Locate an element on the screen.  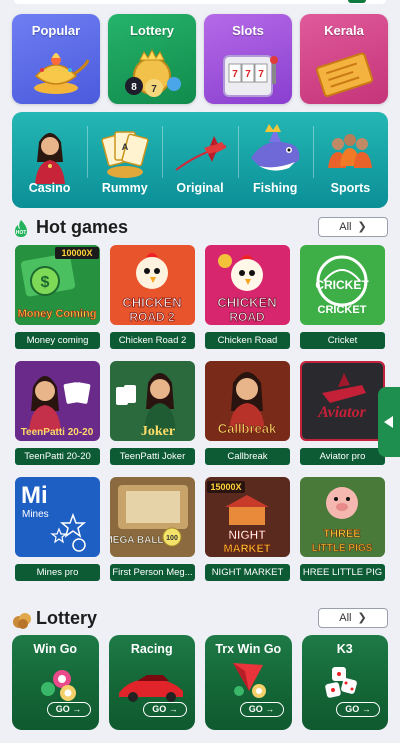
lottery-title: Trx Win Go is located at coordinates (248, 649).